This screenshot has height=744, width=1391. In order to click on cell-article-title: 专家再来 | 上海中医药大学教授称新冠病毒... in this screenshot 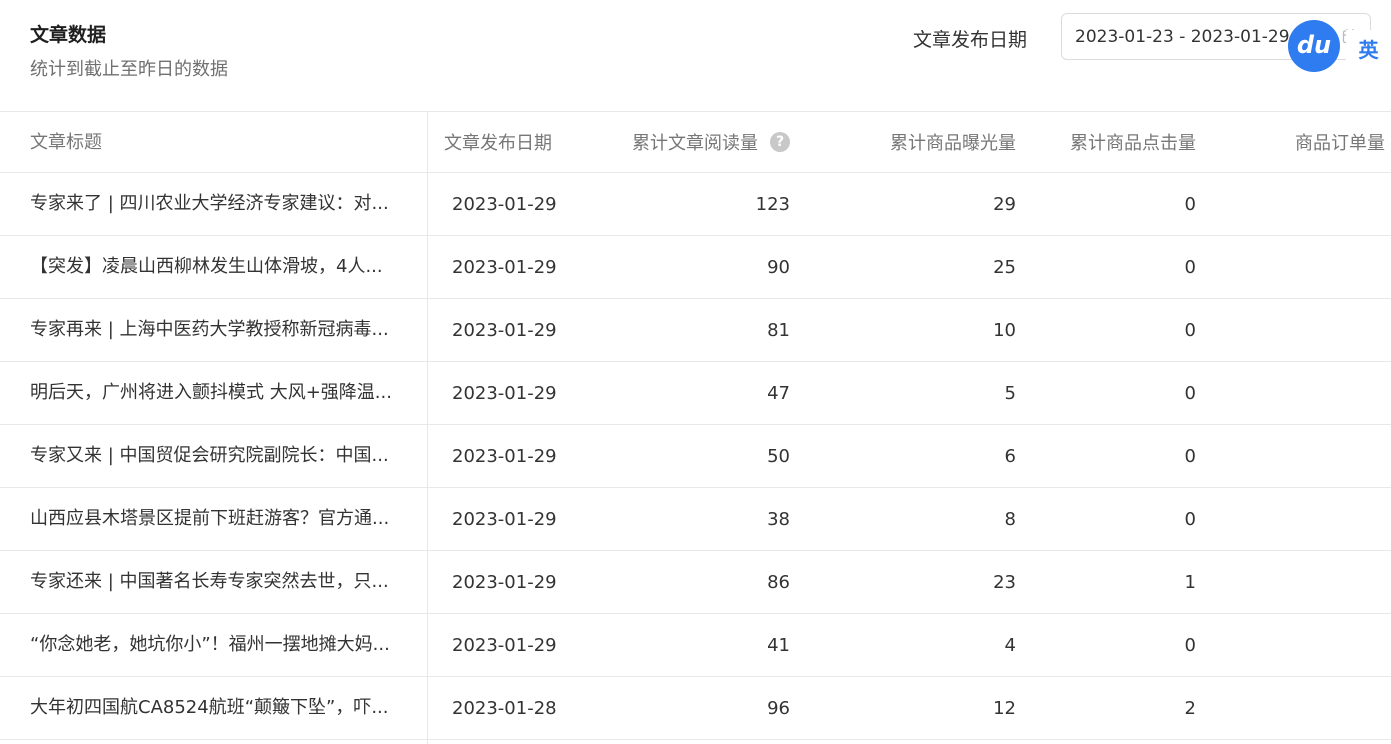, I will do `click(222, 330)`.